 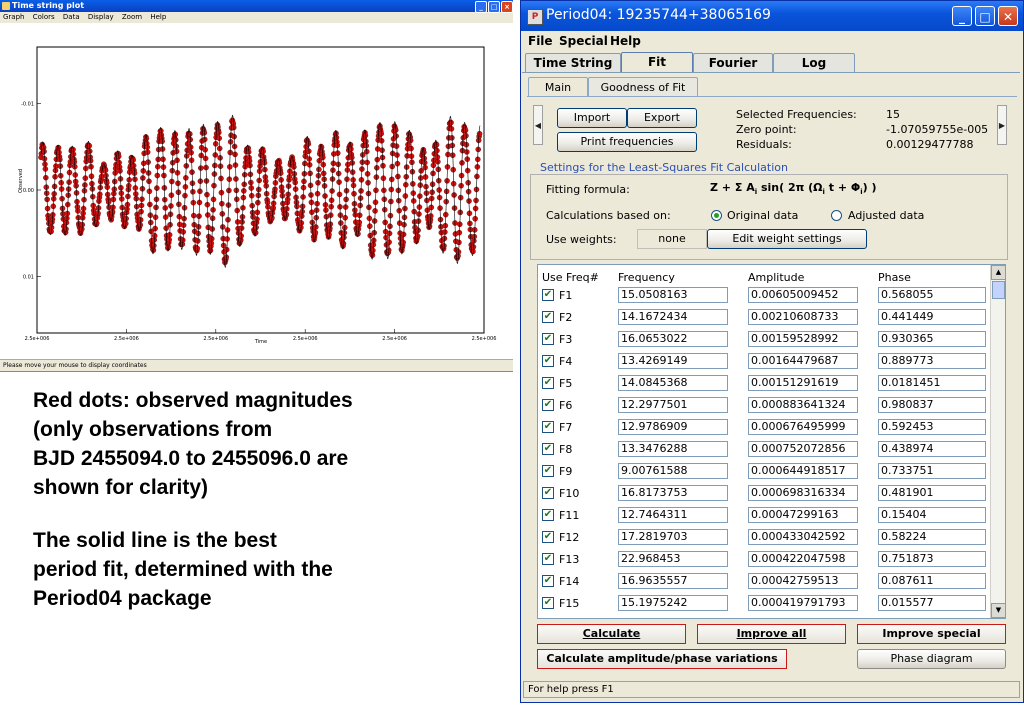 What do you see at coordinates (13, 17) in the screenshot?
I see `menu-graph: Graph` at bounding box center [13, 17].